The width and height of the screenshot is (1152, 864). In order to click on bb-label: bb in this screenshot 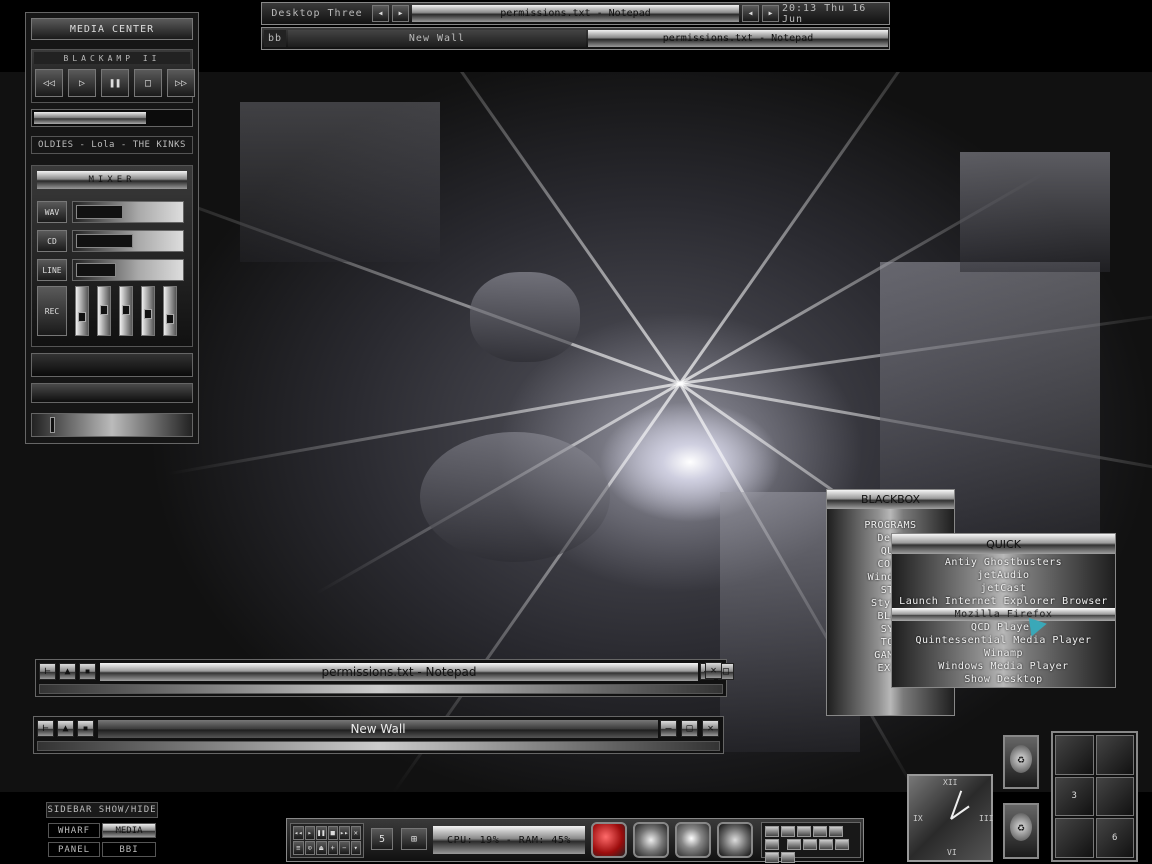, I will do `click(275, 38)`.